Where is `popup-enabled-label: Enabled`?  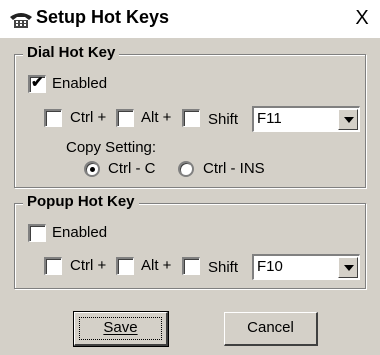
popup-enabled-label: Enabled is located at coordinates (80, 232).